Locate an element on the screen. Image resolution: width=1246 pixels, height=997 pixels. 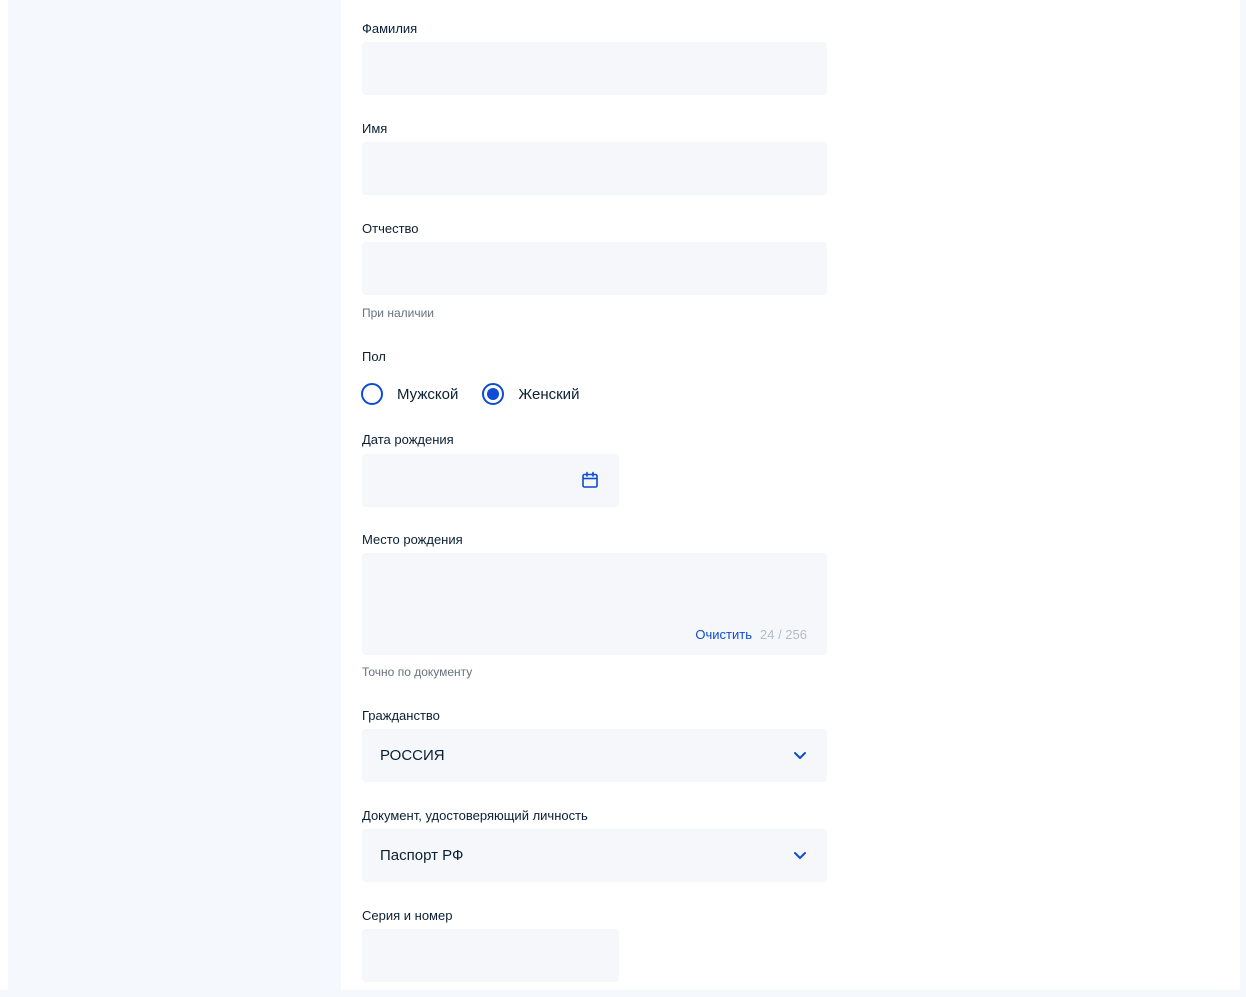
patronymic-field is located at coordinates (594, 268).